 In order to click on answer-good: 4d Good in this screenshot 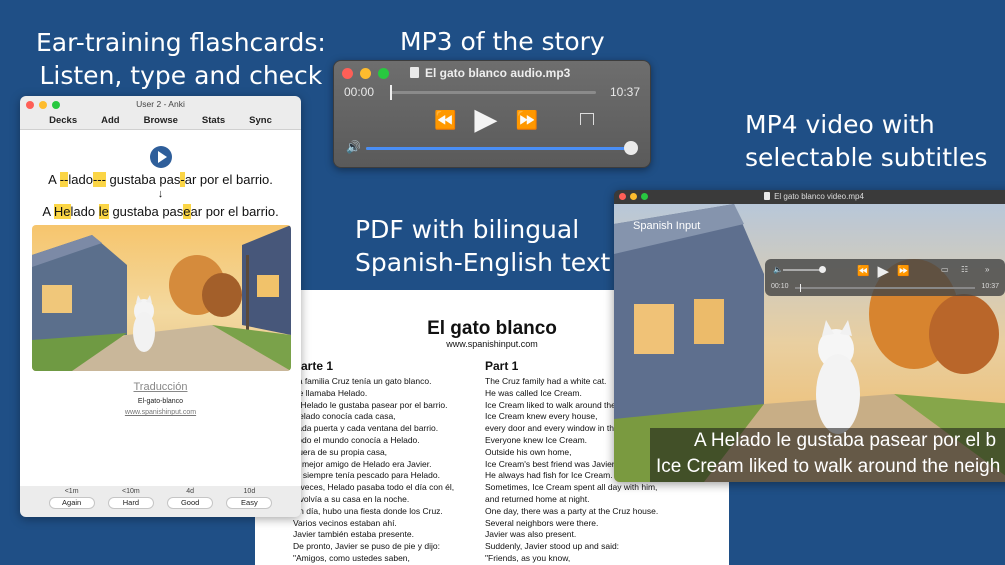, I will do `click(190, 502)`.